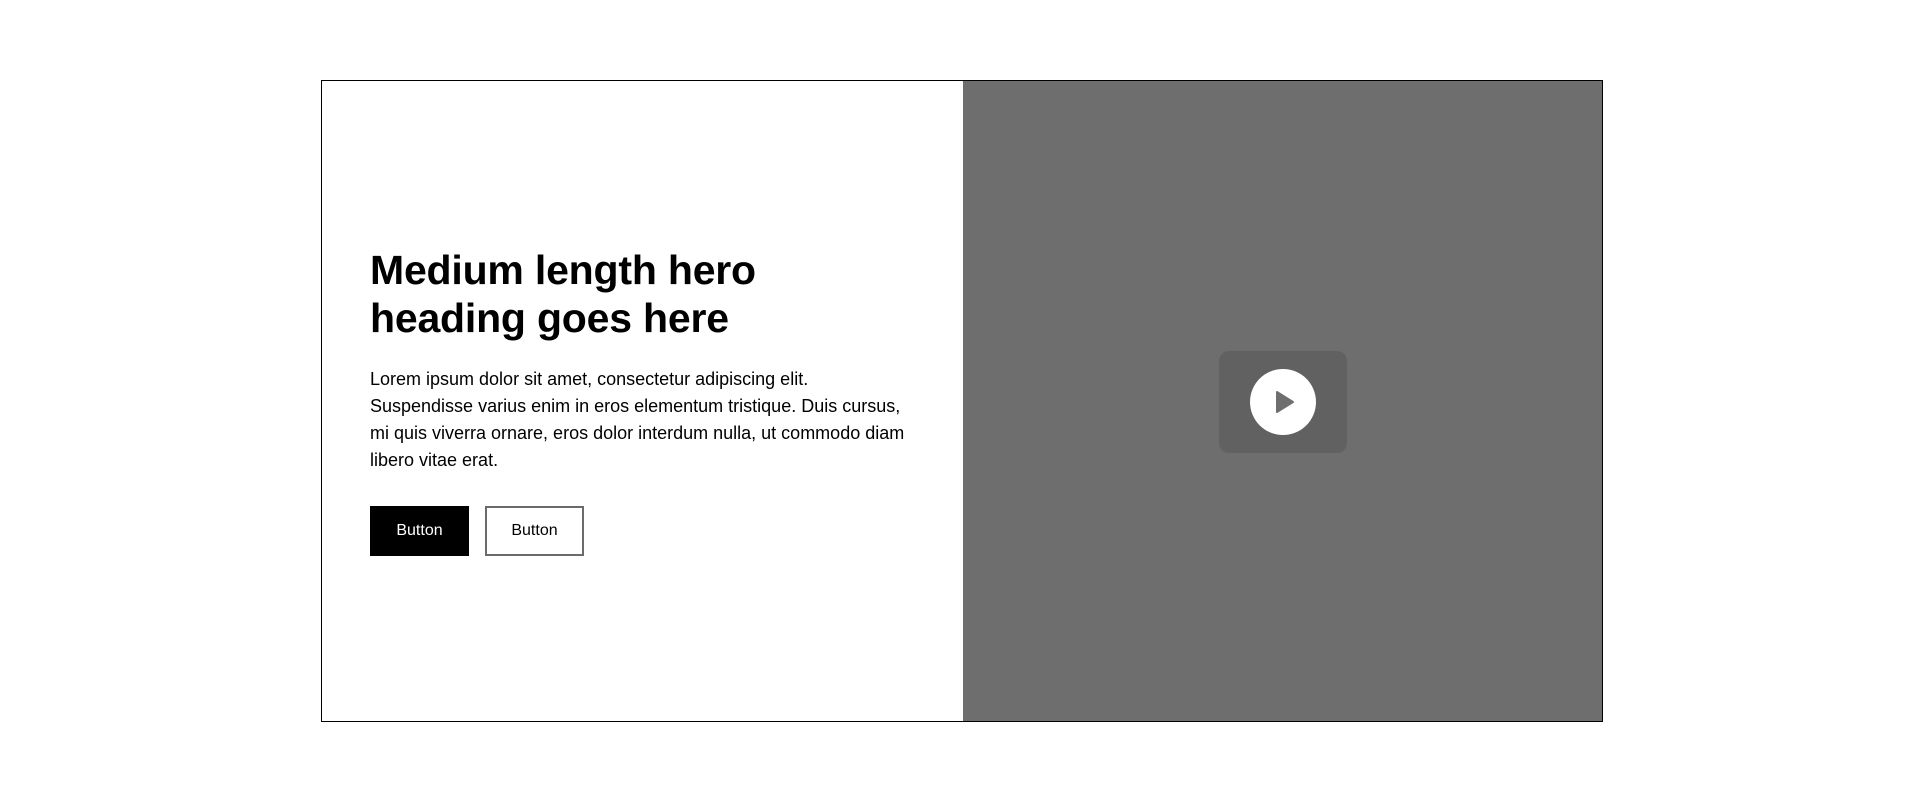 The image size is (1920, 801). Describe the element at coordinates (534, 531) in the screenshot. I see `secondary-button: Button` at that location.